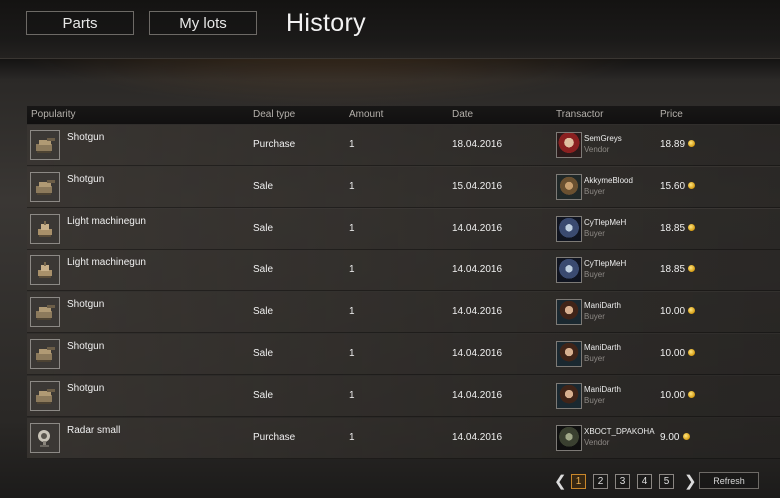 The image size is (780, 498). I want to click on page-2-button: 2, so click(600, 481).